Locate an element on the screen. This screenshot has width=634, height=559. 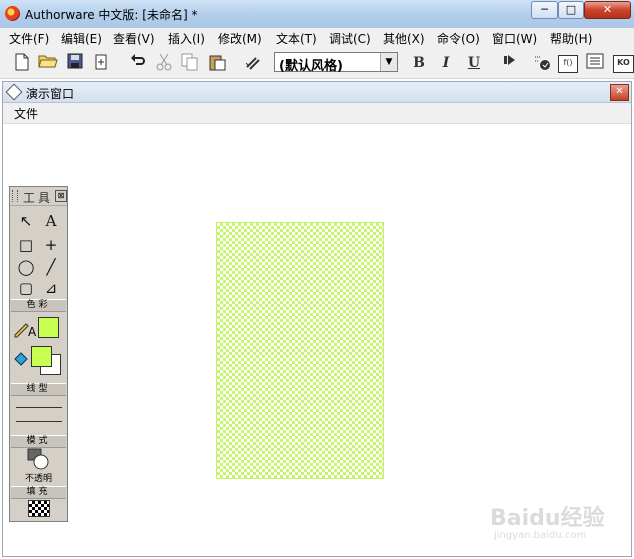
text-color-swatch is located at coordinates (48, 327).